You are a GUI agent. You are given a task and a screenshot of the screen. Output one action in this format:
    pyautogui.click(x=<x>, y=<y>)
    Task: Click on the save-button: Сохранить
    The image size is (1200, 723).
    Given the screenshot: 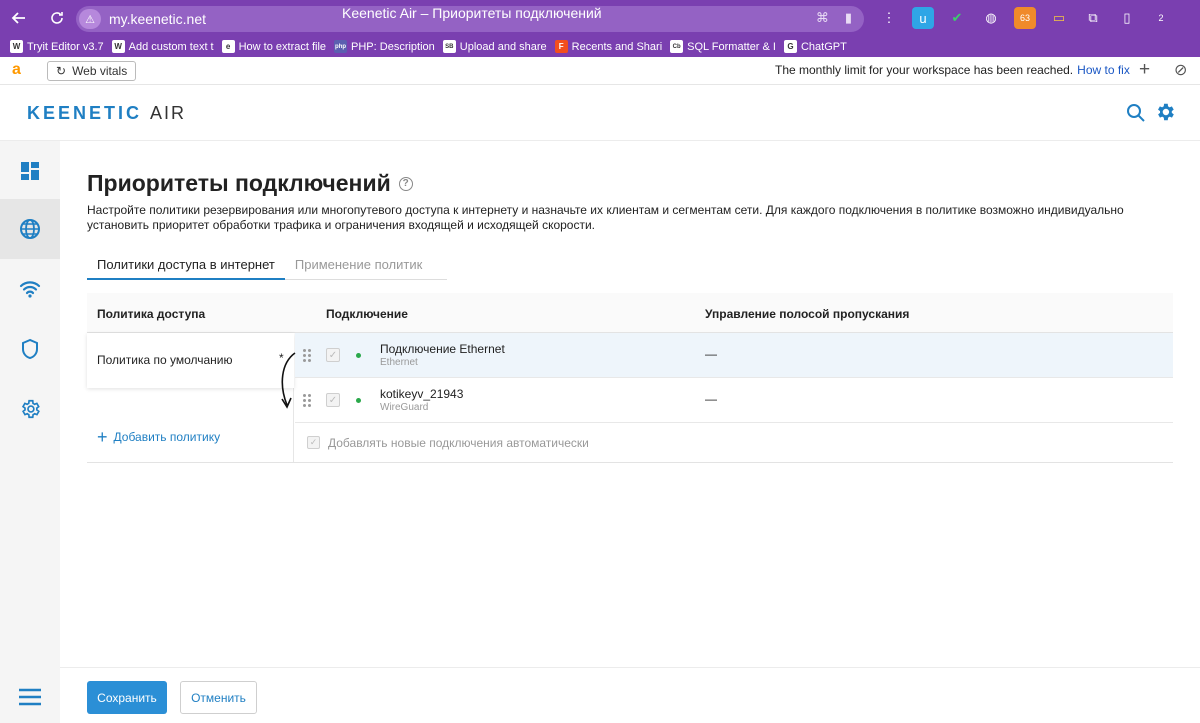 What is the action you would take?
    pyautogui.click(x=127, y=697)
    